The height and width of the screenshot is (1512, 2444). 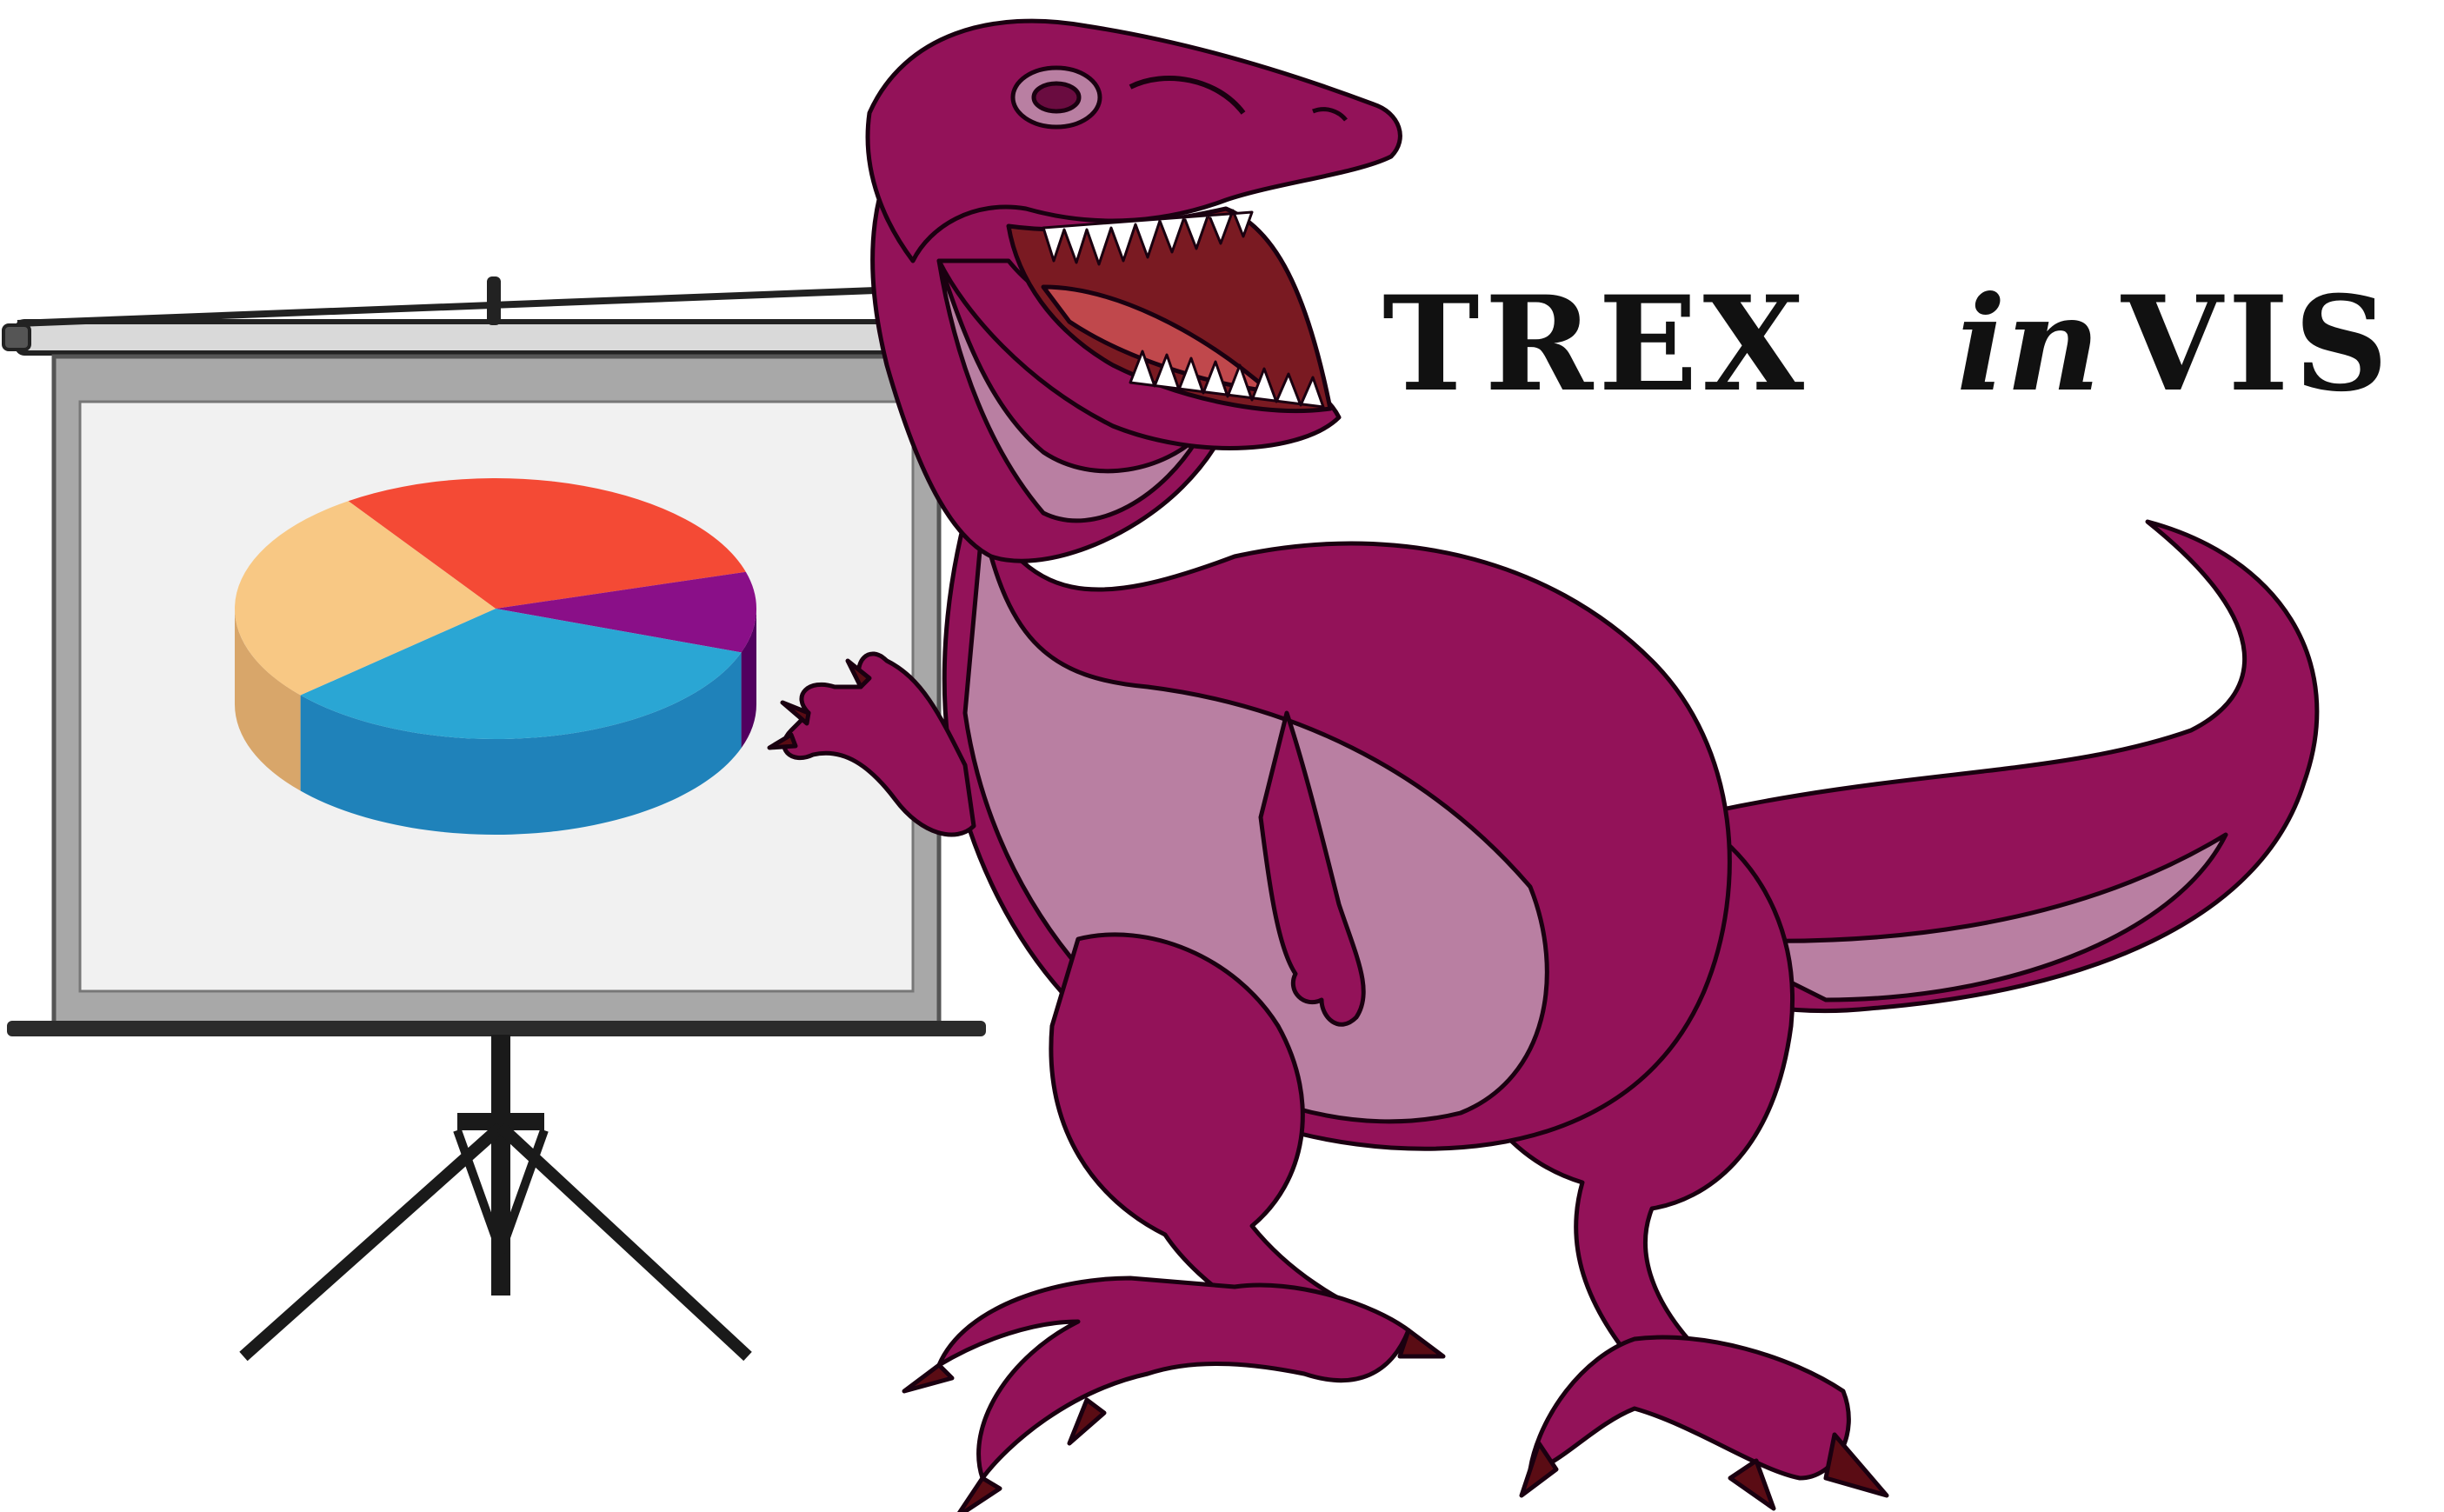 I want to click on title-word-vis: VIS, so click(x=2257, y=344).